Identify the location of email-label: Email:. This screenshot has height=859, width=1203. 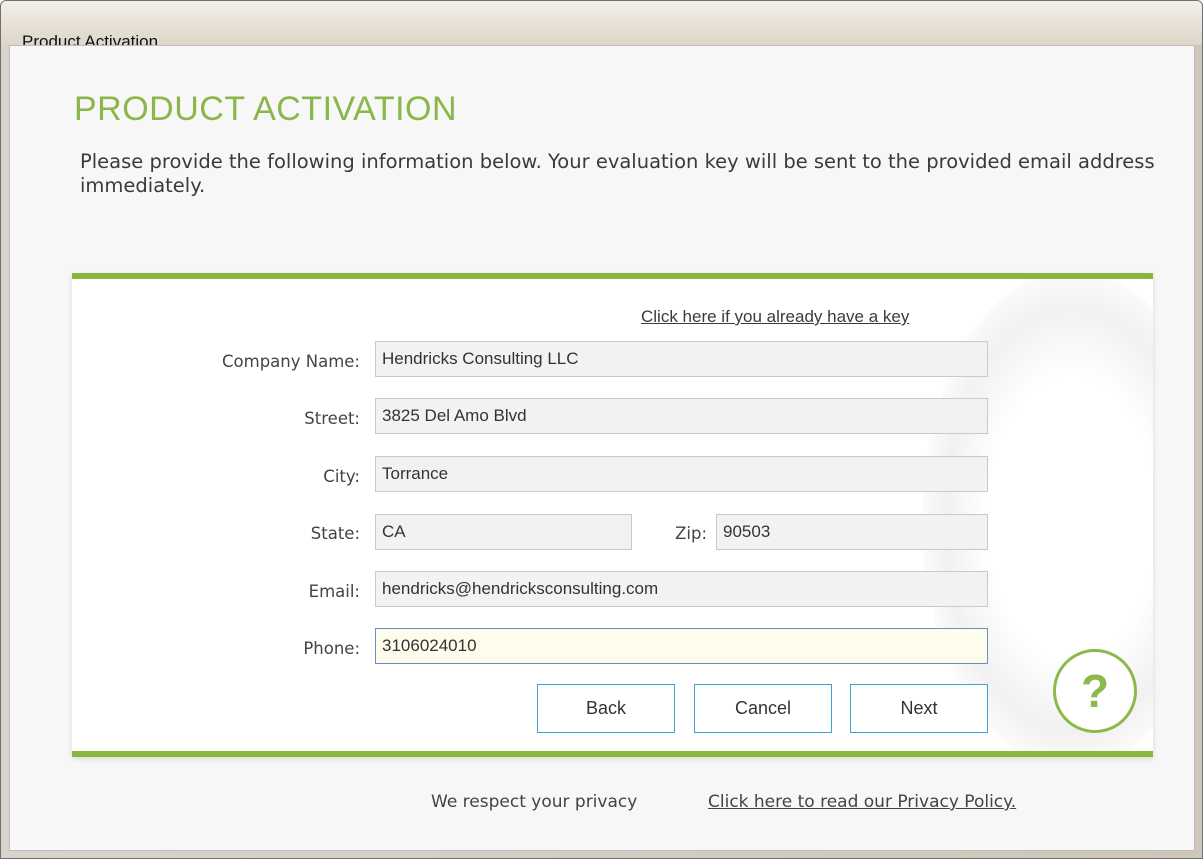
(334, 591).